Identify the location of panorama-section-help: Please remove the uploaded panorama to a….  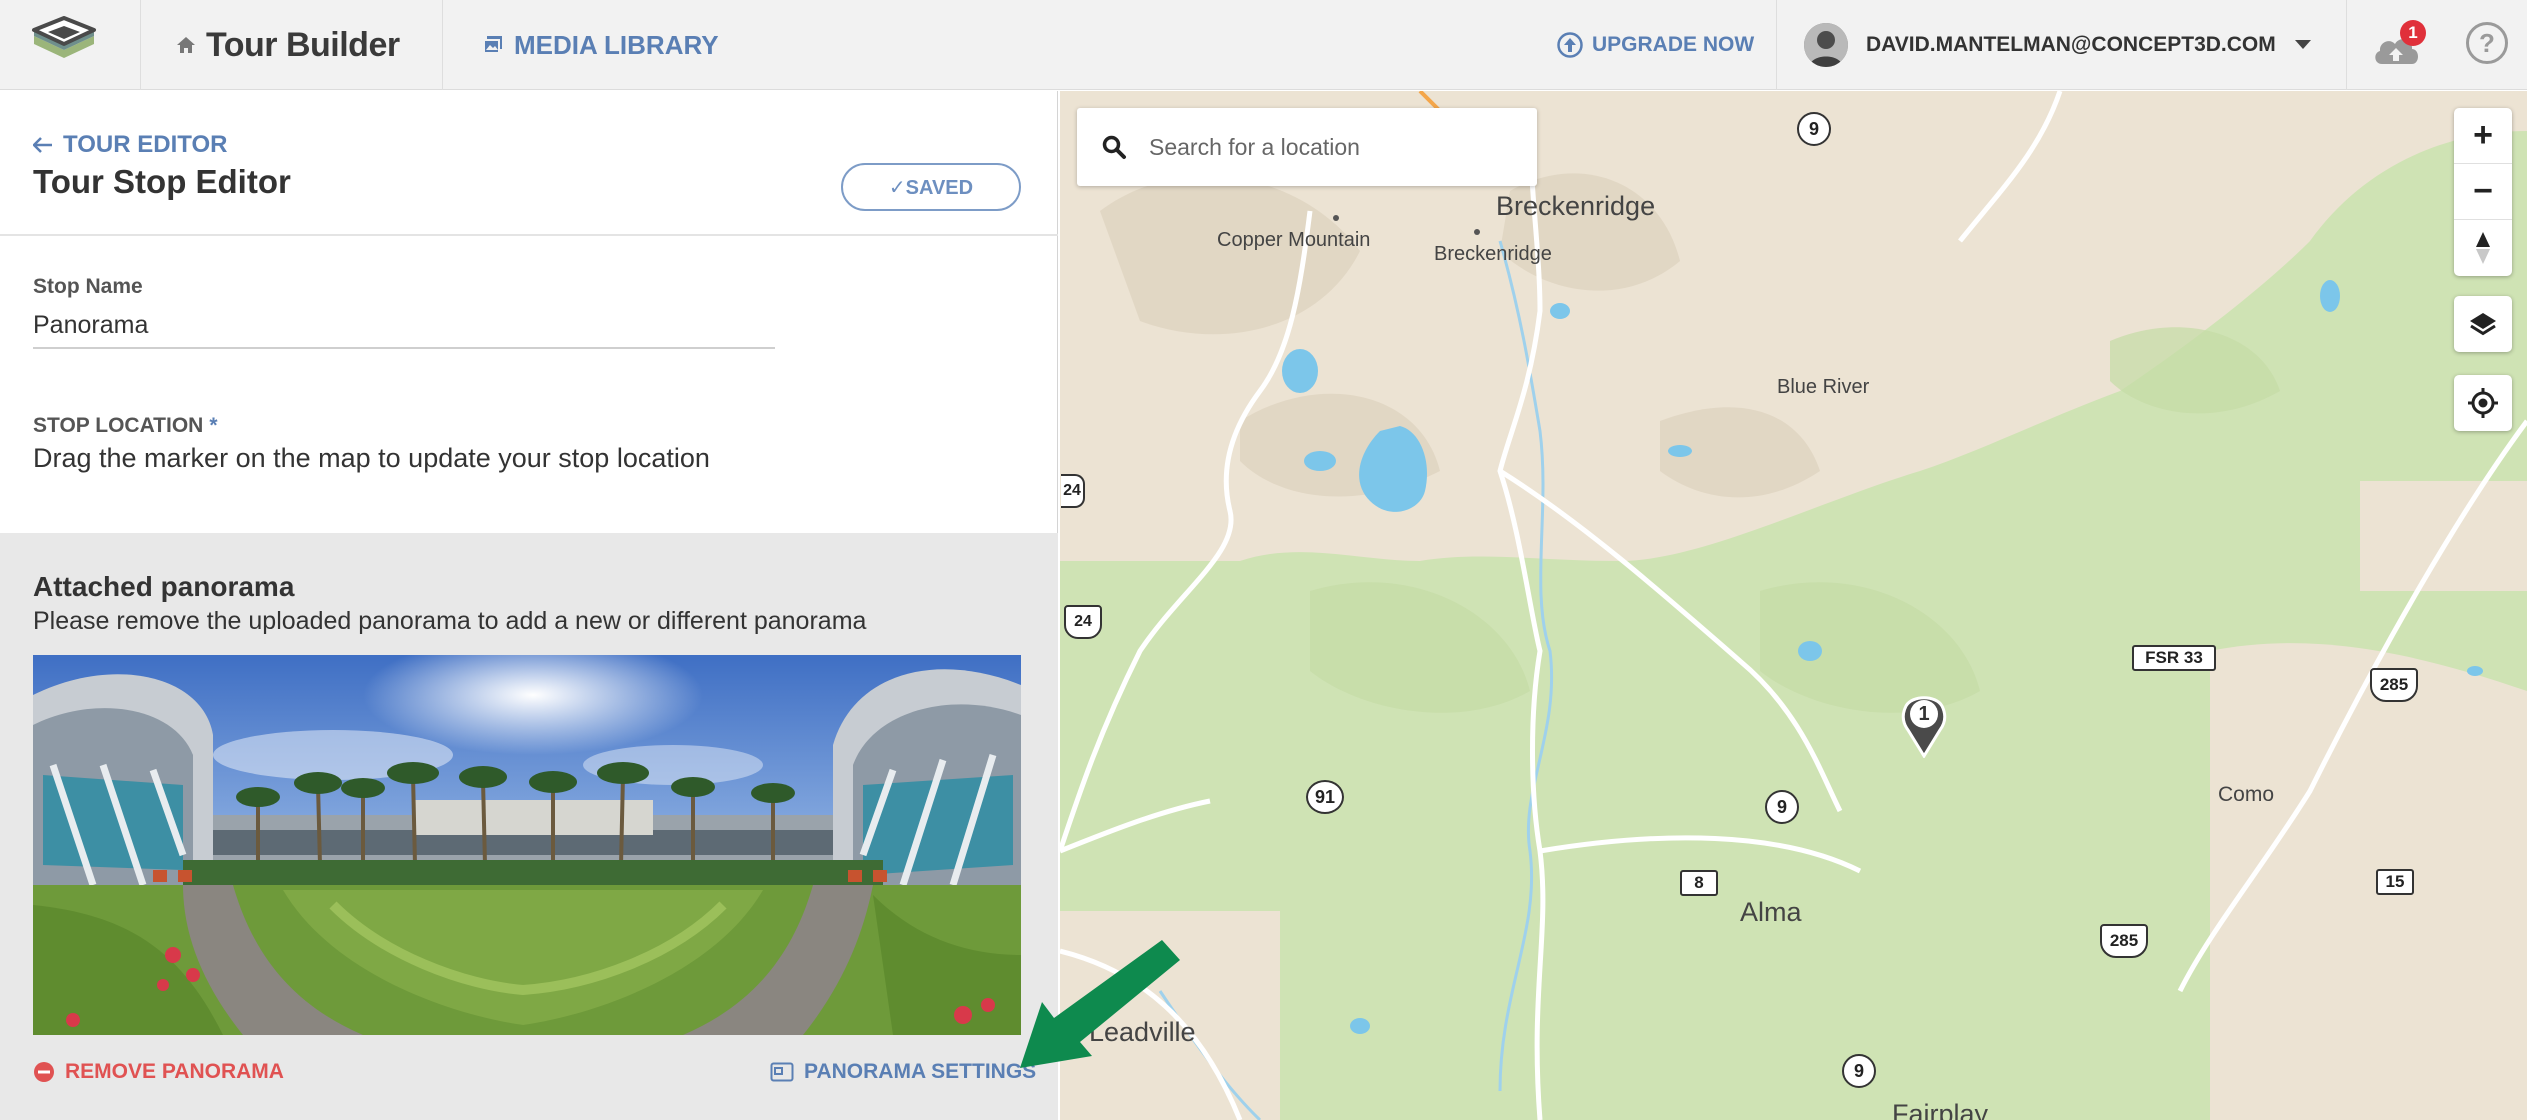
(450, 621).